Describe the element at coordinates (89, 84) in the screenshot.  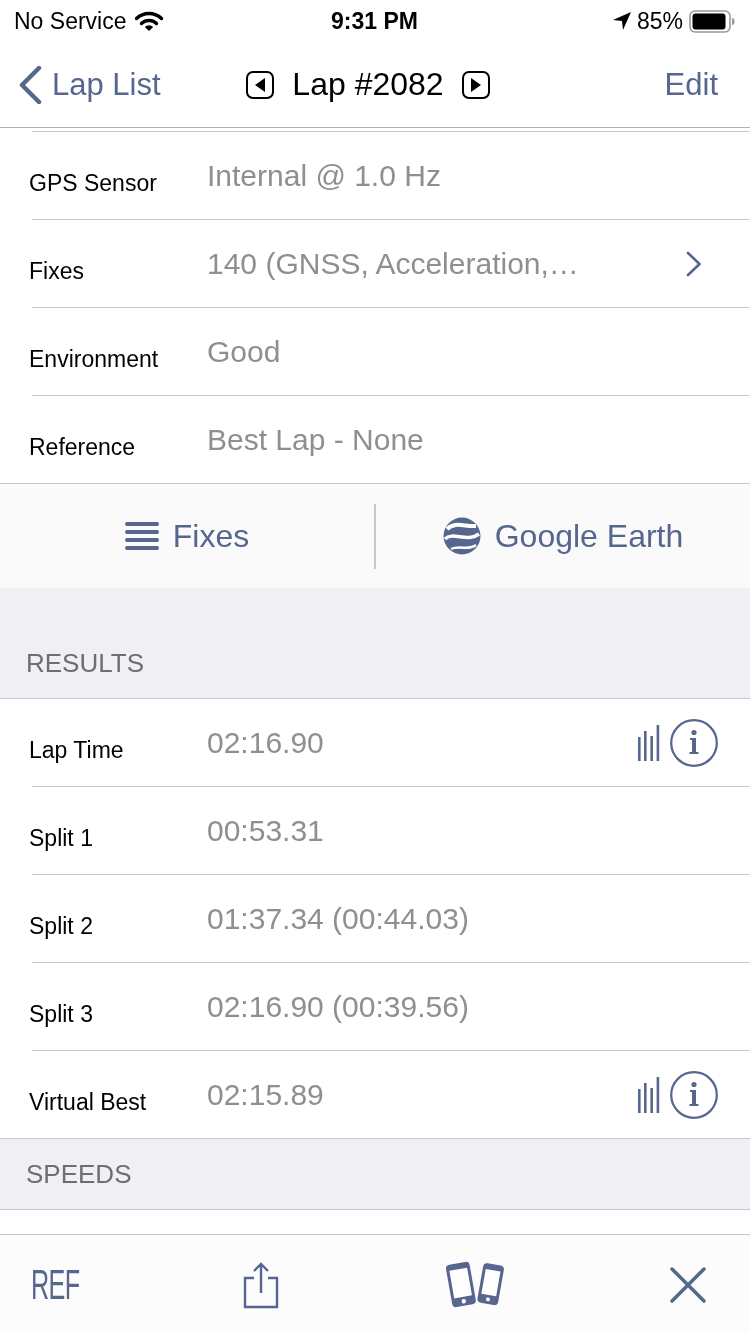
I see `back-button: Lap List` at that location.